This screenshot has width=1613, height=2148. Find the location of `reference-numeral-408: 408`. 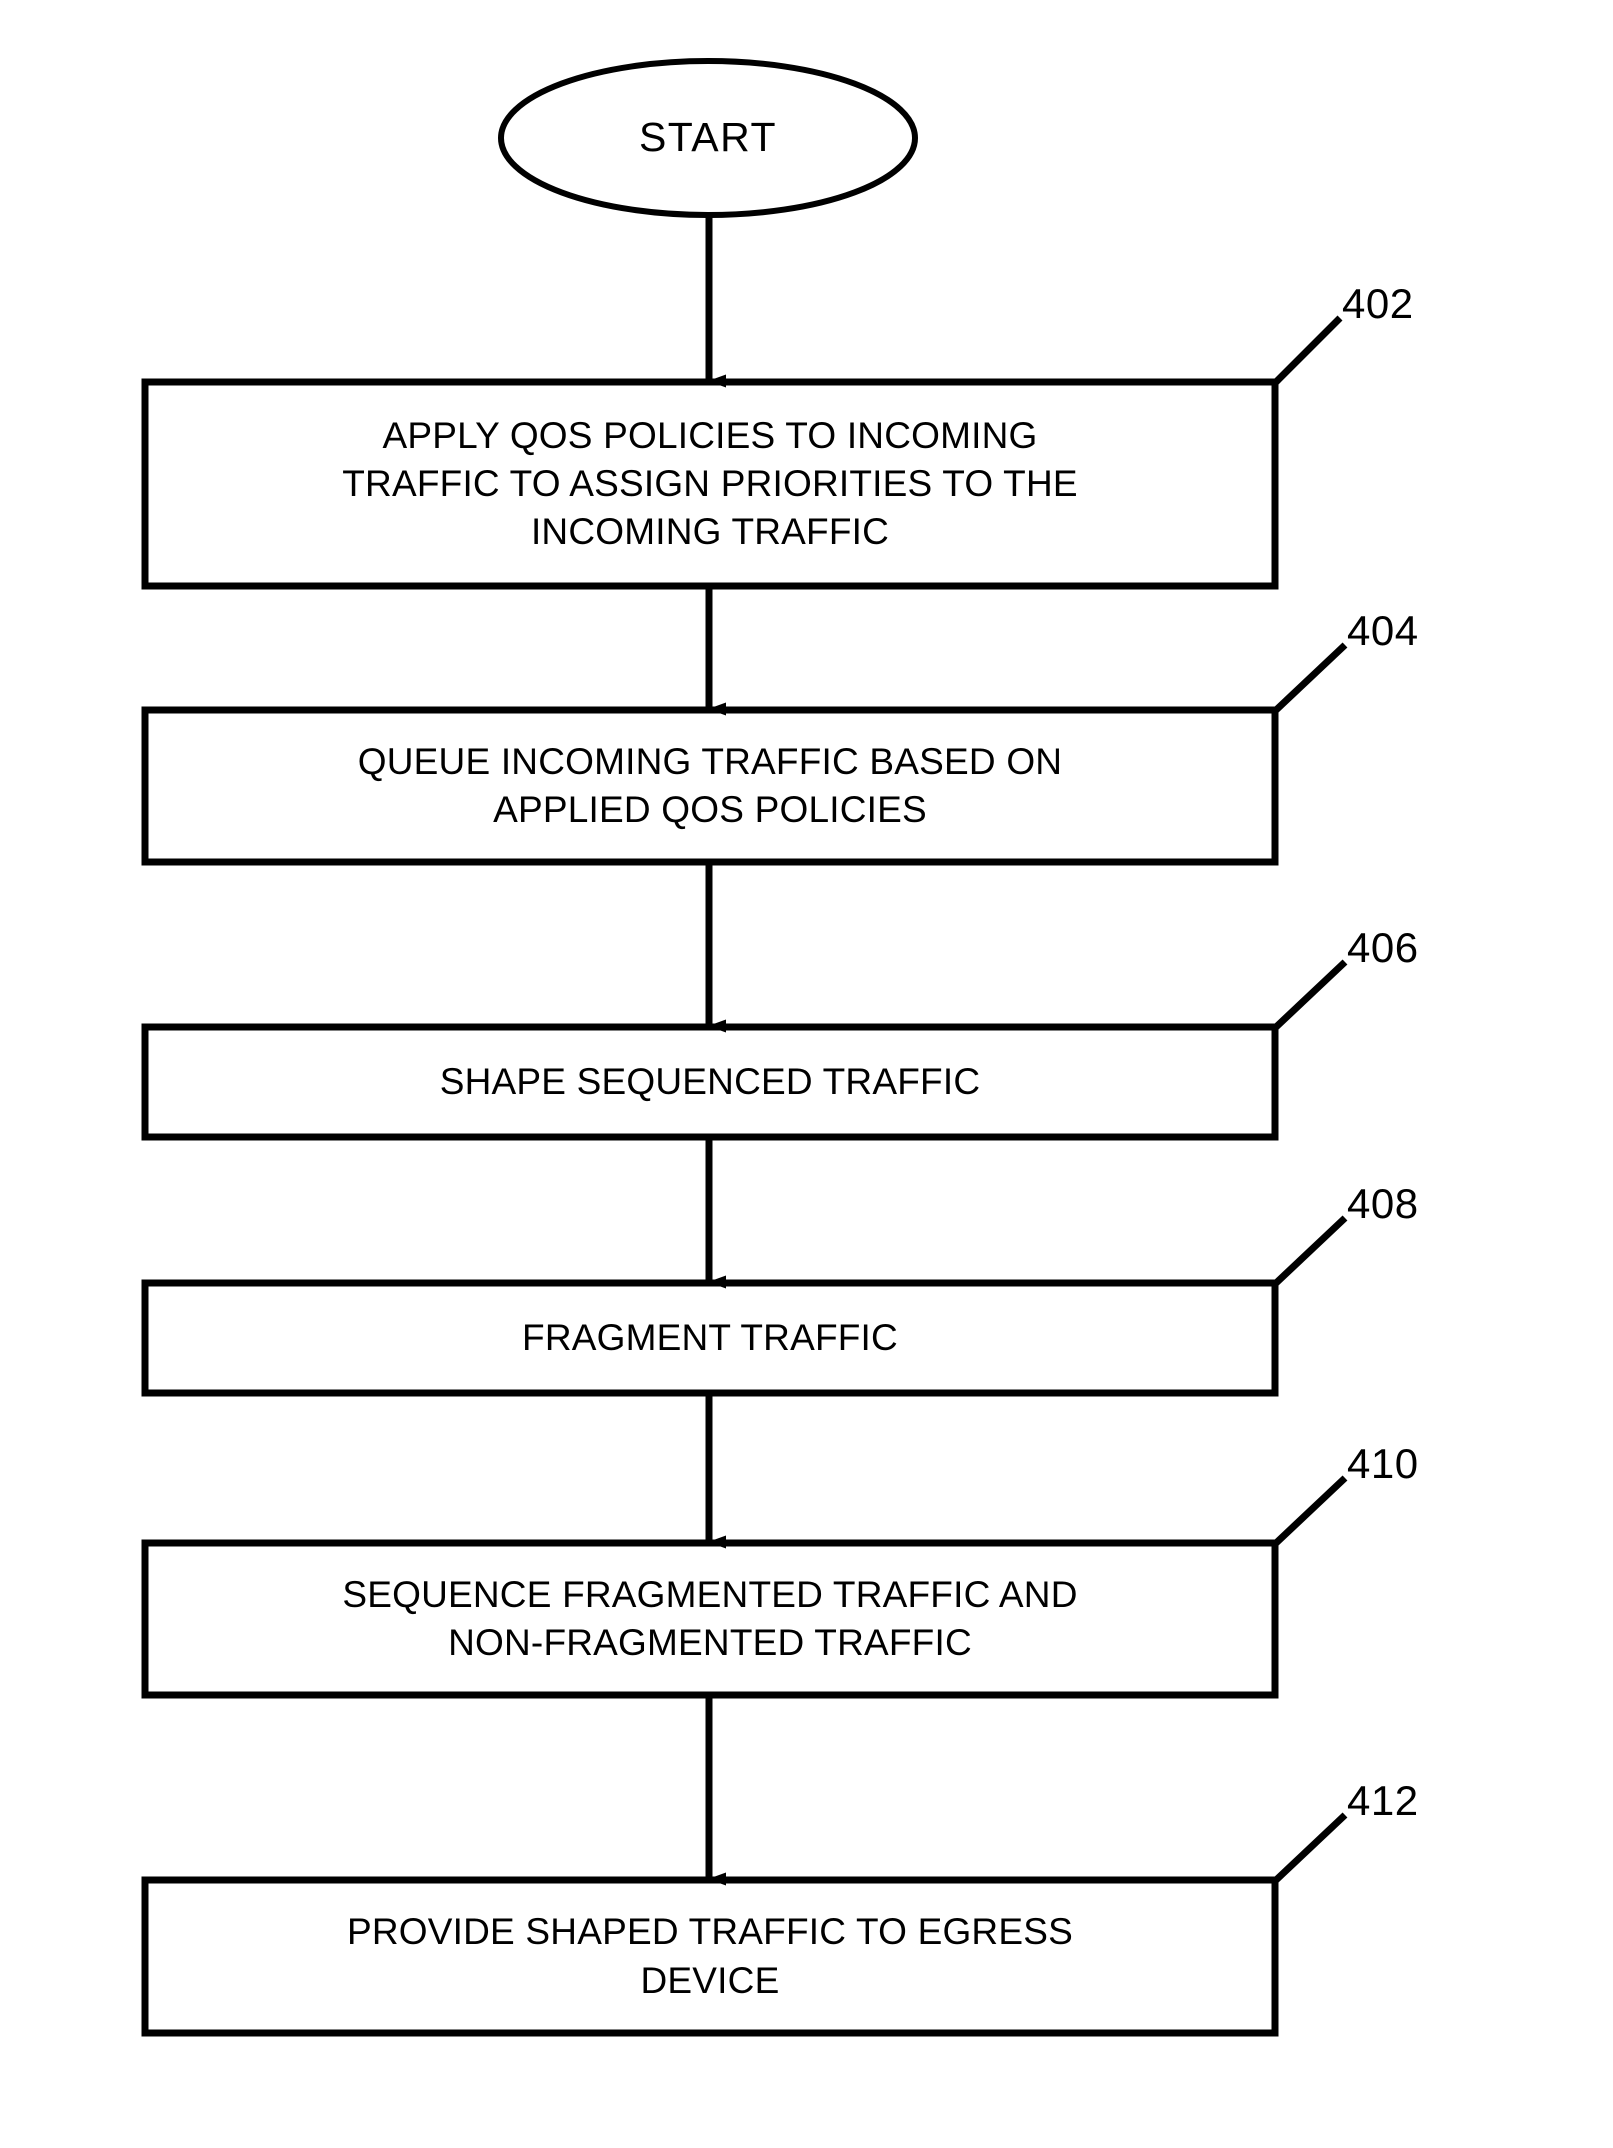

reference-numeral-408: 408 is located at coordinates (1383, 1203).